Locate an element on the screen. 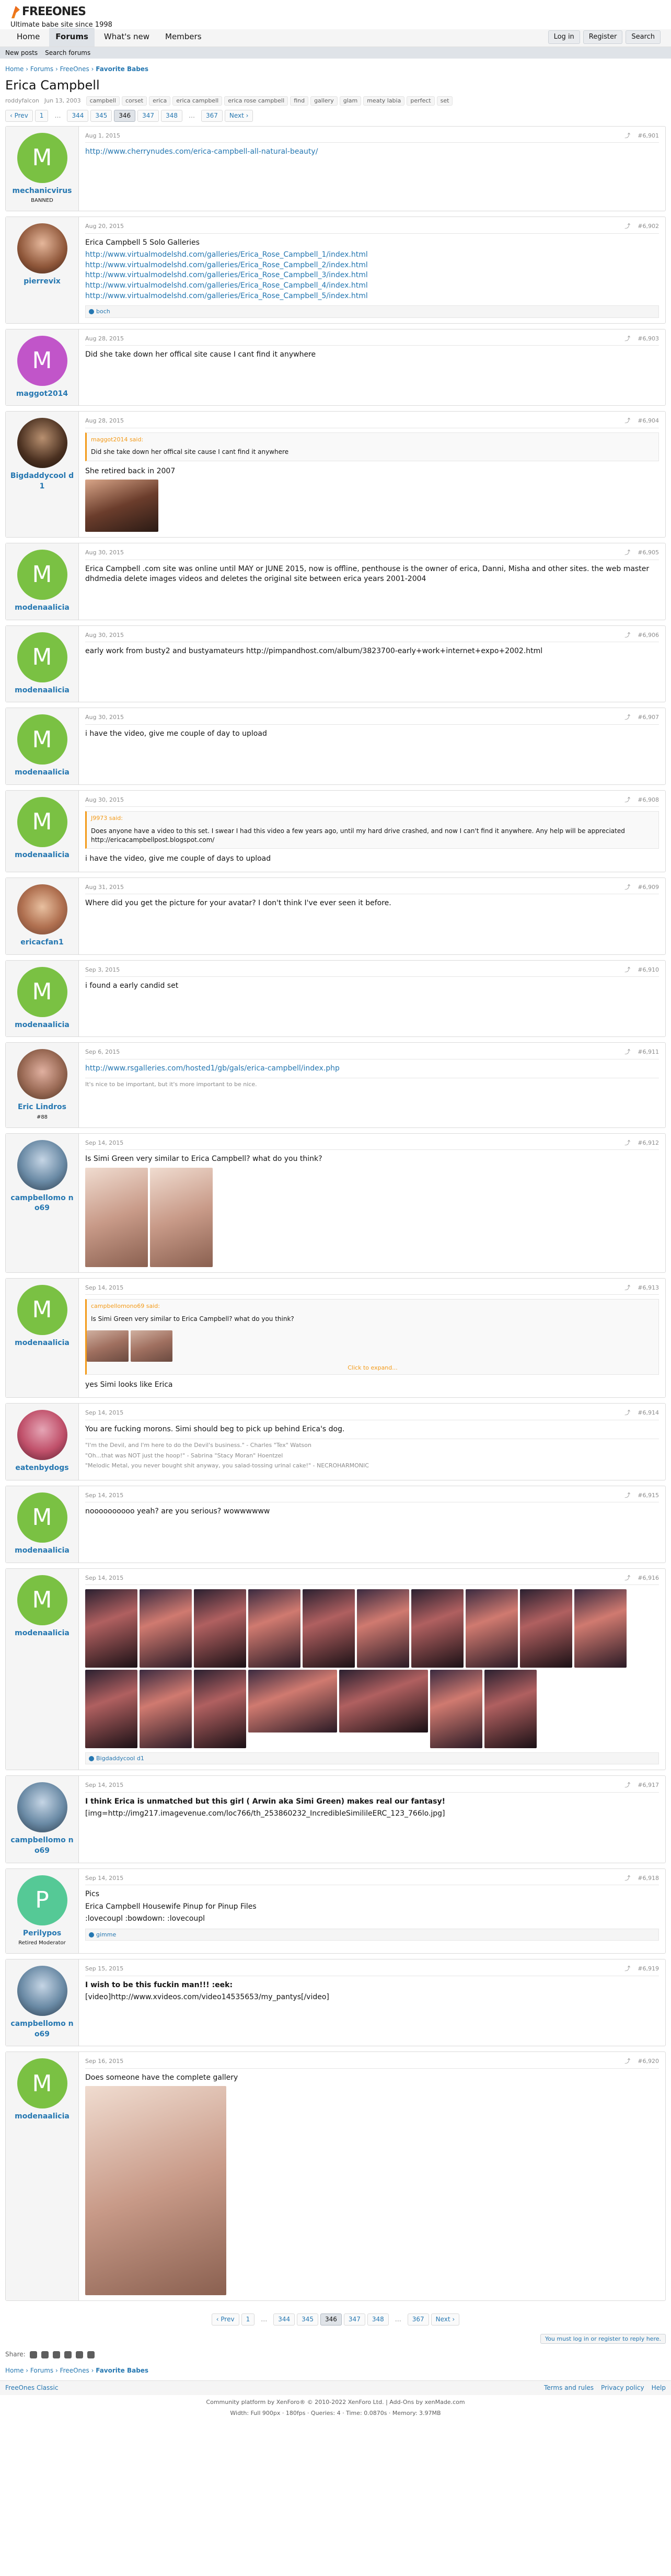 This screenshot has width=671, height=2576. thread-tag: perfect is located at coordinates (421, 101).